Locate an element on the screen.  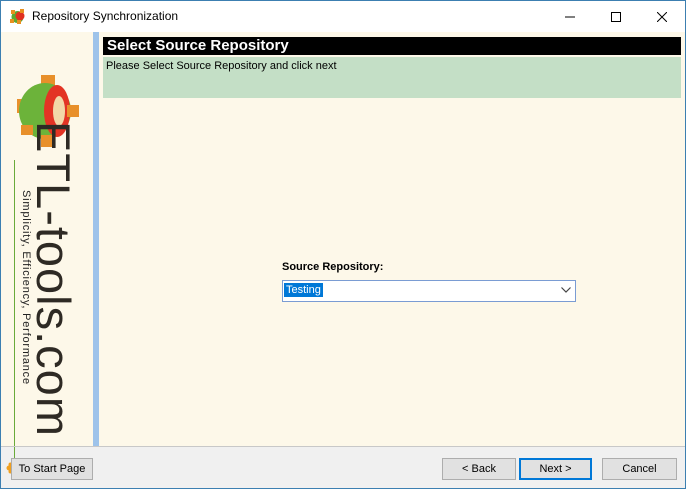
window-title: Repository Synchronization is located at coordinates (105, 16).